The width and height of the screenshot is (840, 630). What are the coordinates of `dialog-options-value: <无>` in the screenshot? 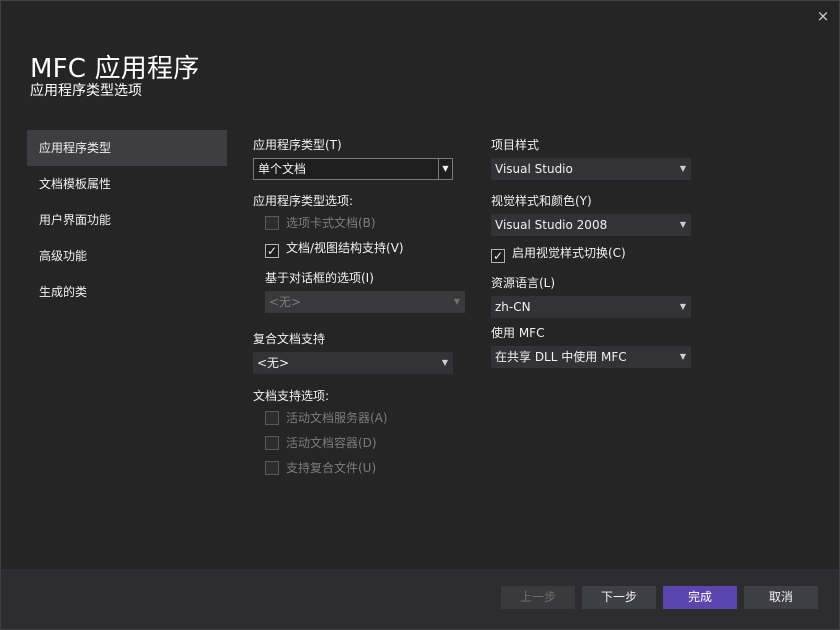 It's located at (285, 302).